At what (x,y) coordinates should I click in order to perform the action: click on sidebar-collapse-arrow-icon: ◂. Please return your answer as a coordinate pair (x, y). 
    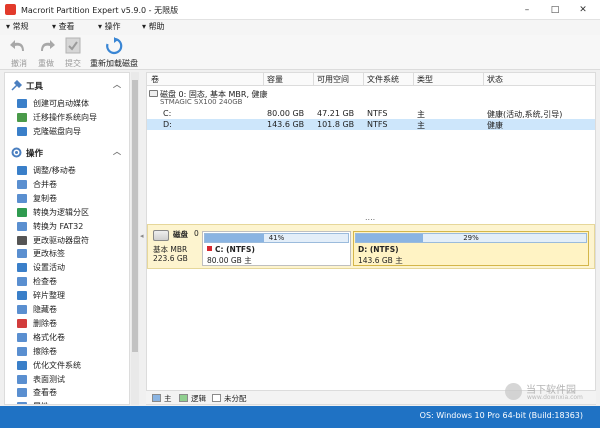
    Looking at the image, I should click on (142, 236).